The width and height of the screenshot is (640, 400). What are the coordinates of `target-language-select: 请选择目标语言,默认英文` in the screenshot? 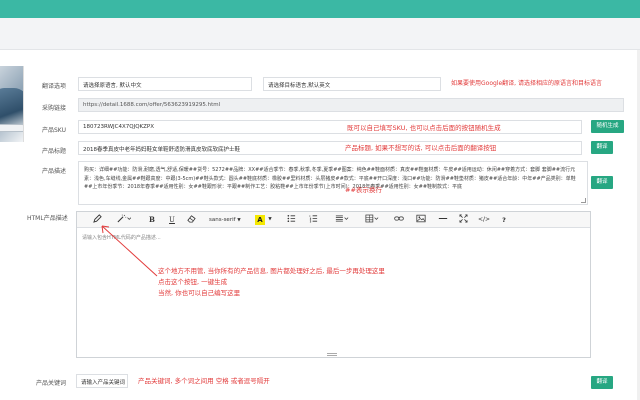 It's located at (352, 84).